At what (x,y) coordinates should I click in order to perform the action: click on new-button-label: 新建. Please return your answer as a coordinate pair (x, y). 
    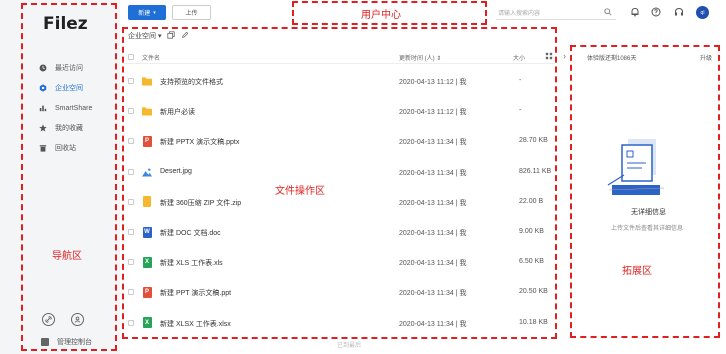
    Looking at the image, I should click on (144, 14).